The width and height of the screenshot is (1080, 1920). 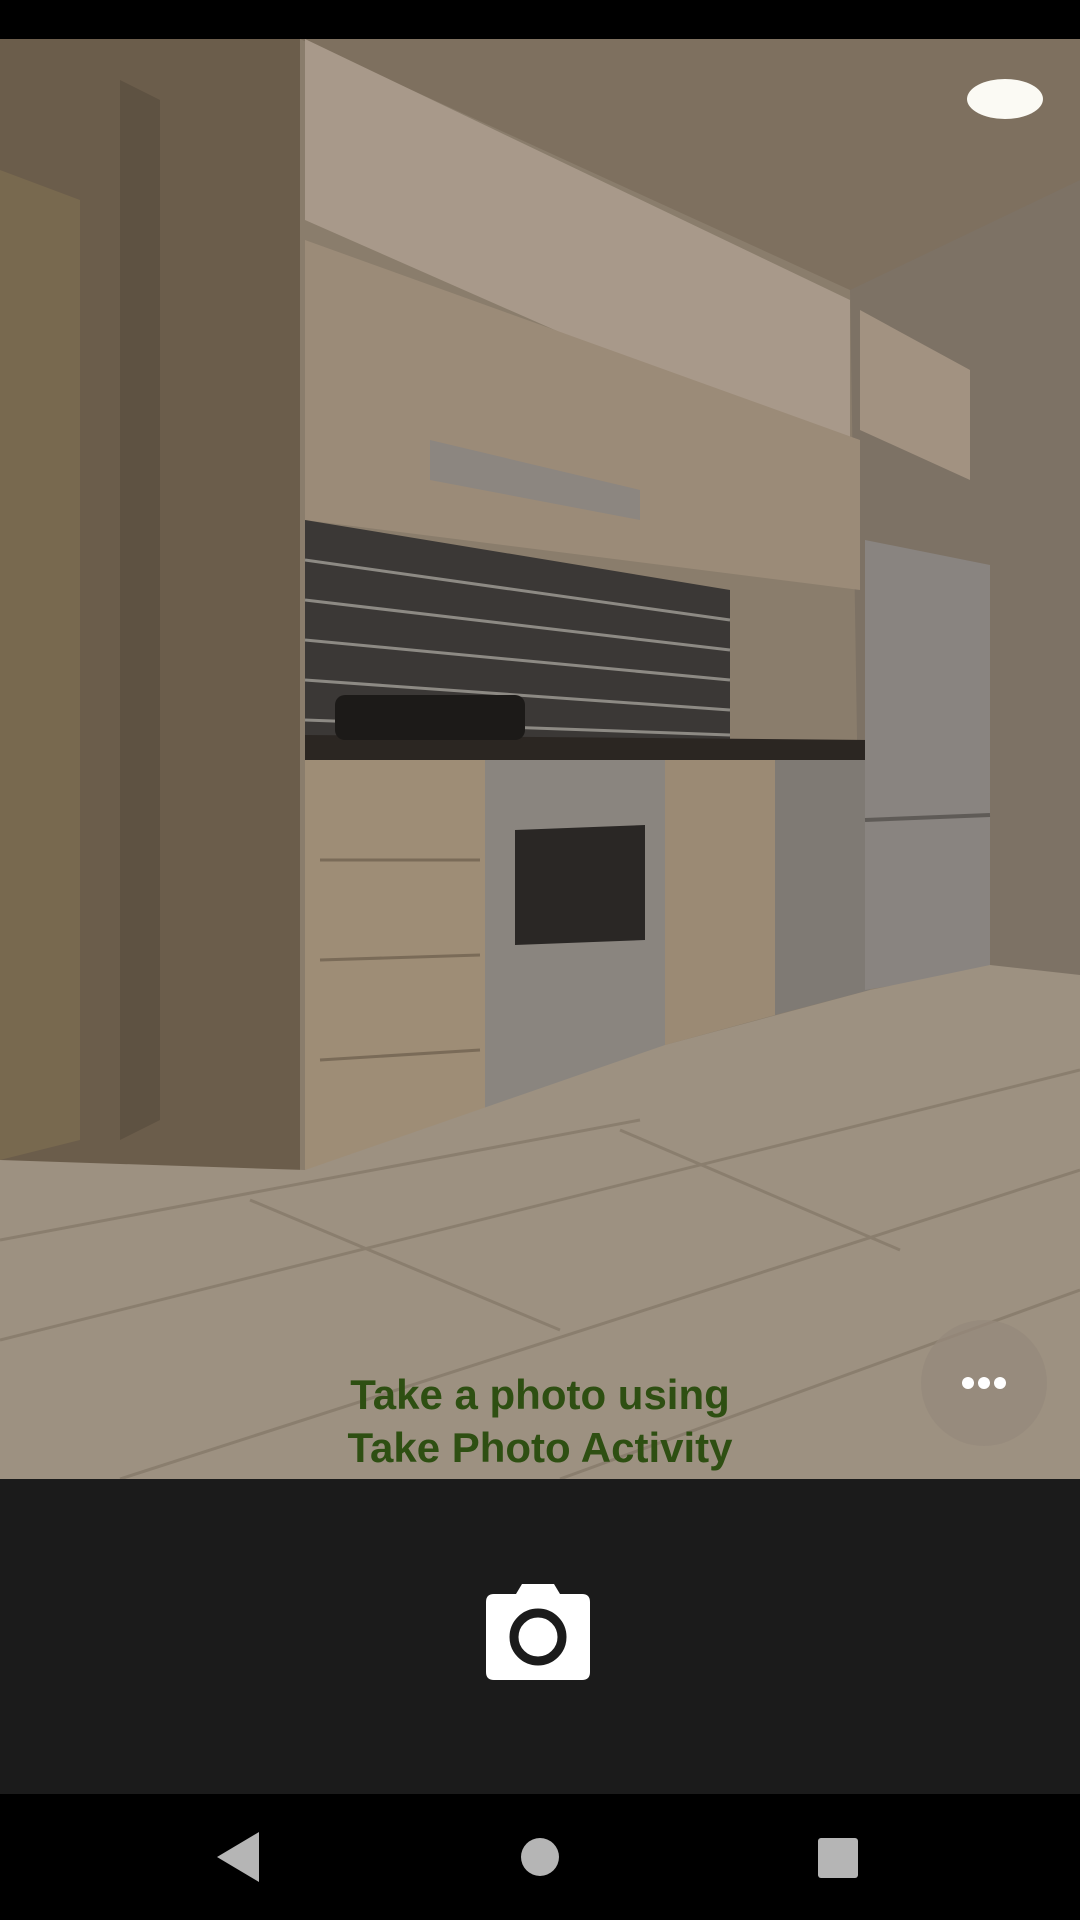 I want to click on recents-square-icon, so click(x=838, y=1858).